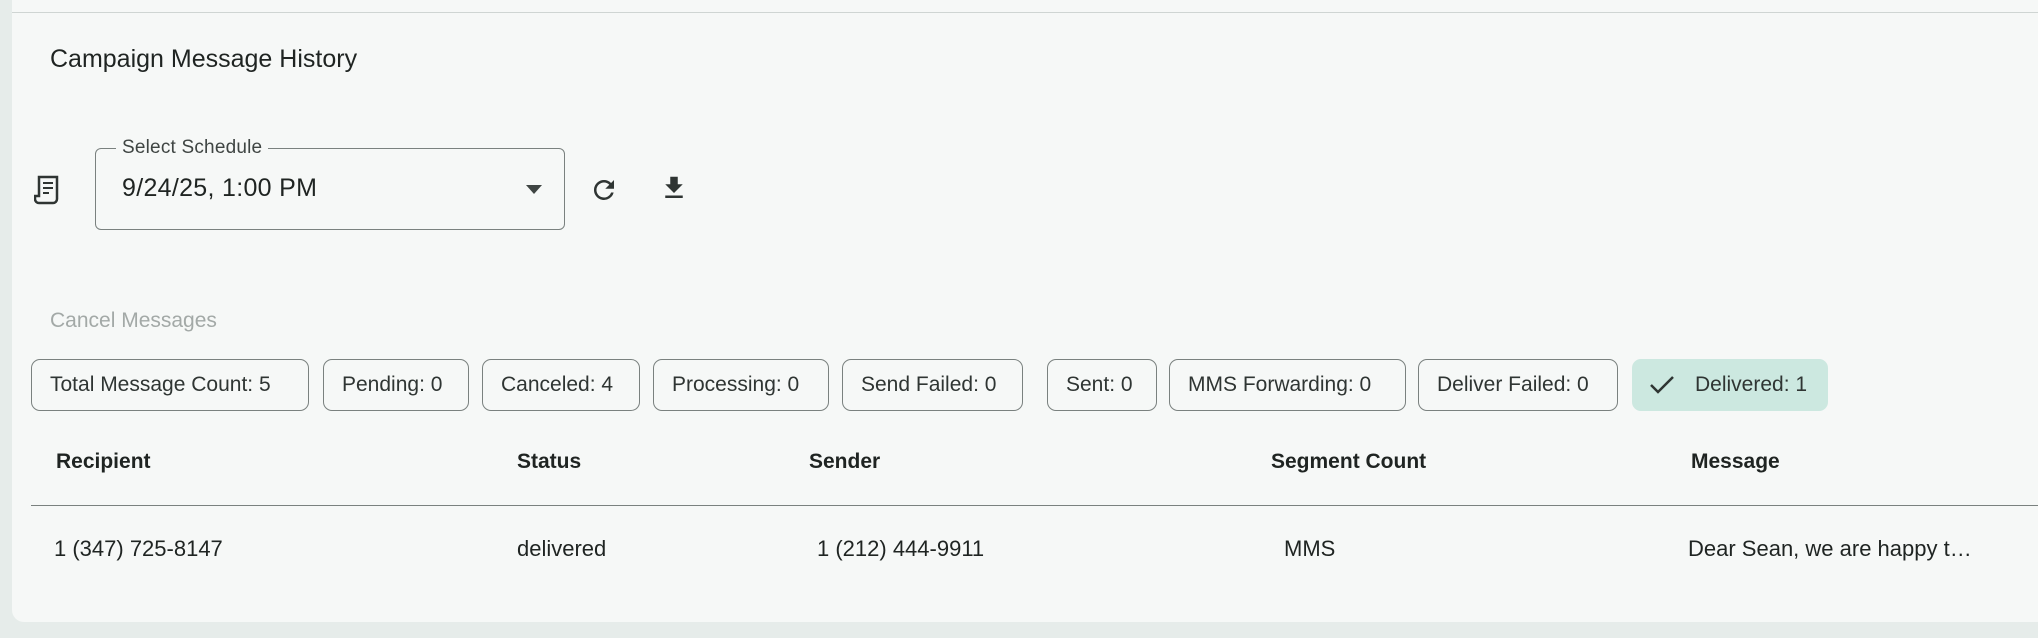 Image resolution: width=2038 pixels, height=638 pixels. I want to click on cell-recipient: 1 (347) 725-8147, so click(138, 548).